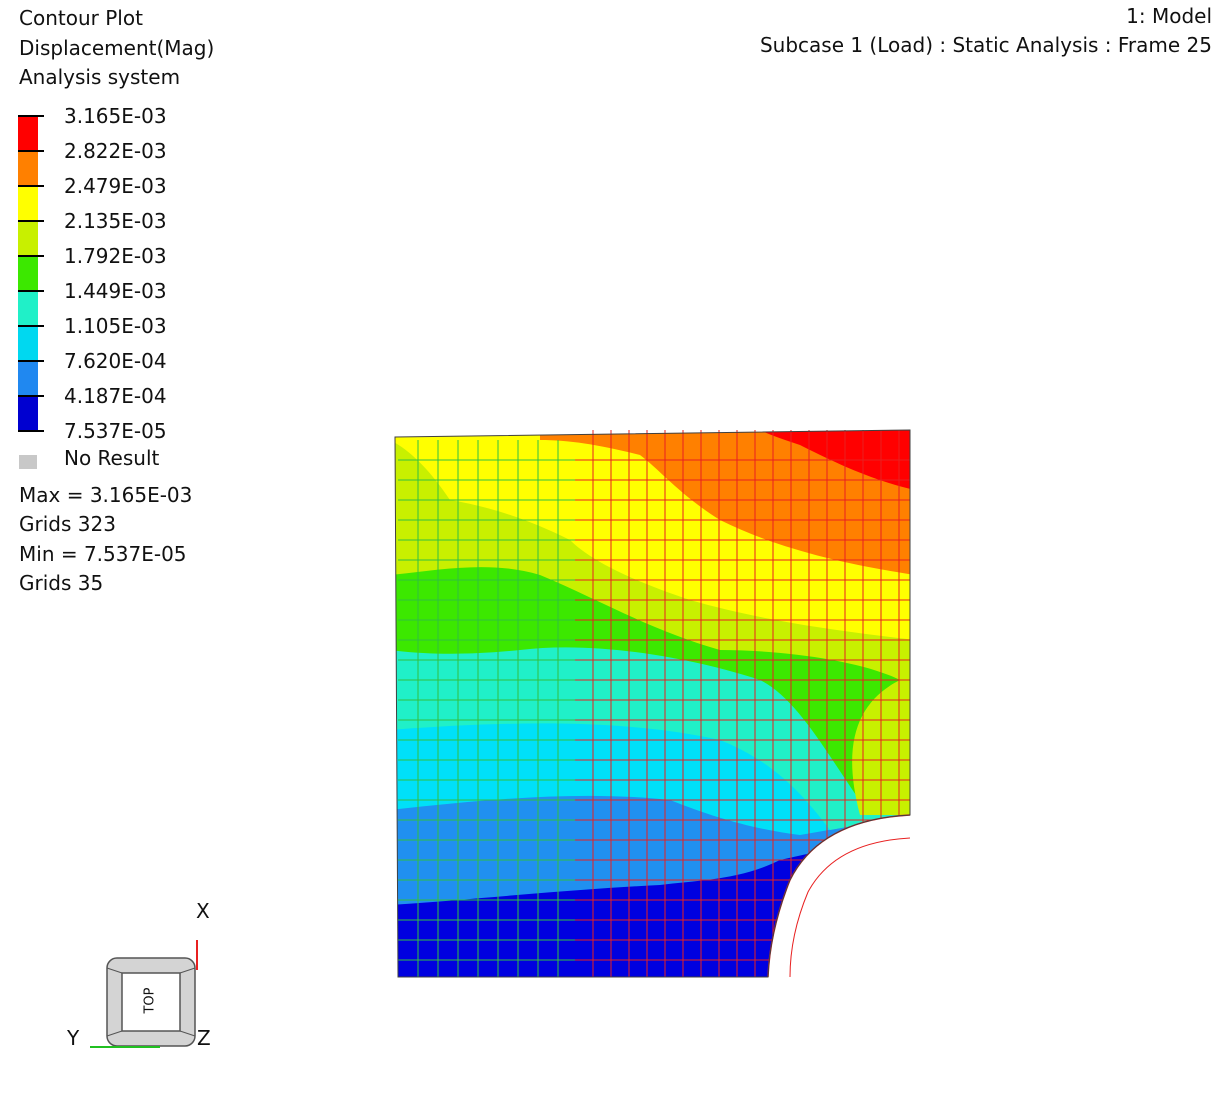 The width and height of the screenshot is (1220, 1100). Describe the element at coordinates (204, 1038) in the screenshot. I see `z-axis-label: Z` at that location.